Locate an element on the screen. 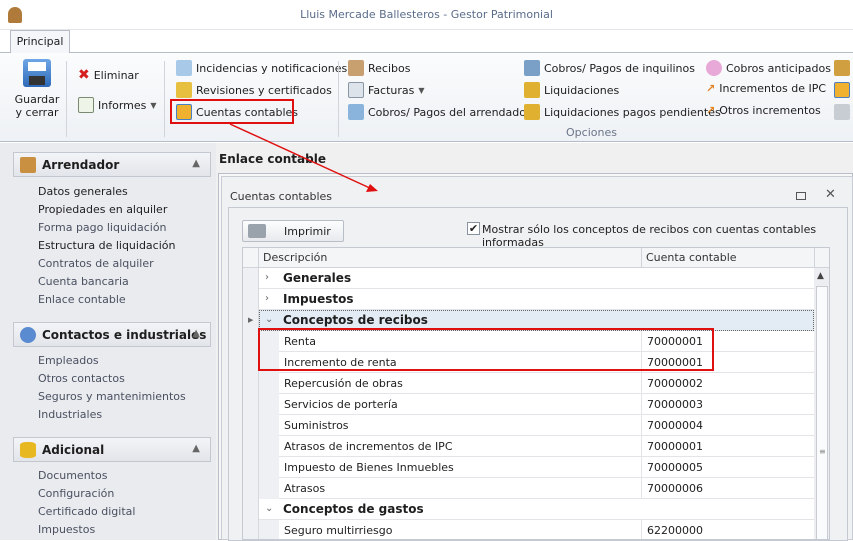 The image size is (853, 541). table-row: Seguro multirriesgo 62200000 is located at coordinates (528, 529).